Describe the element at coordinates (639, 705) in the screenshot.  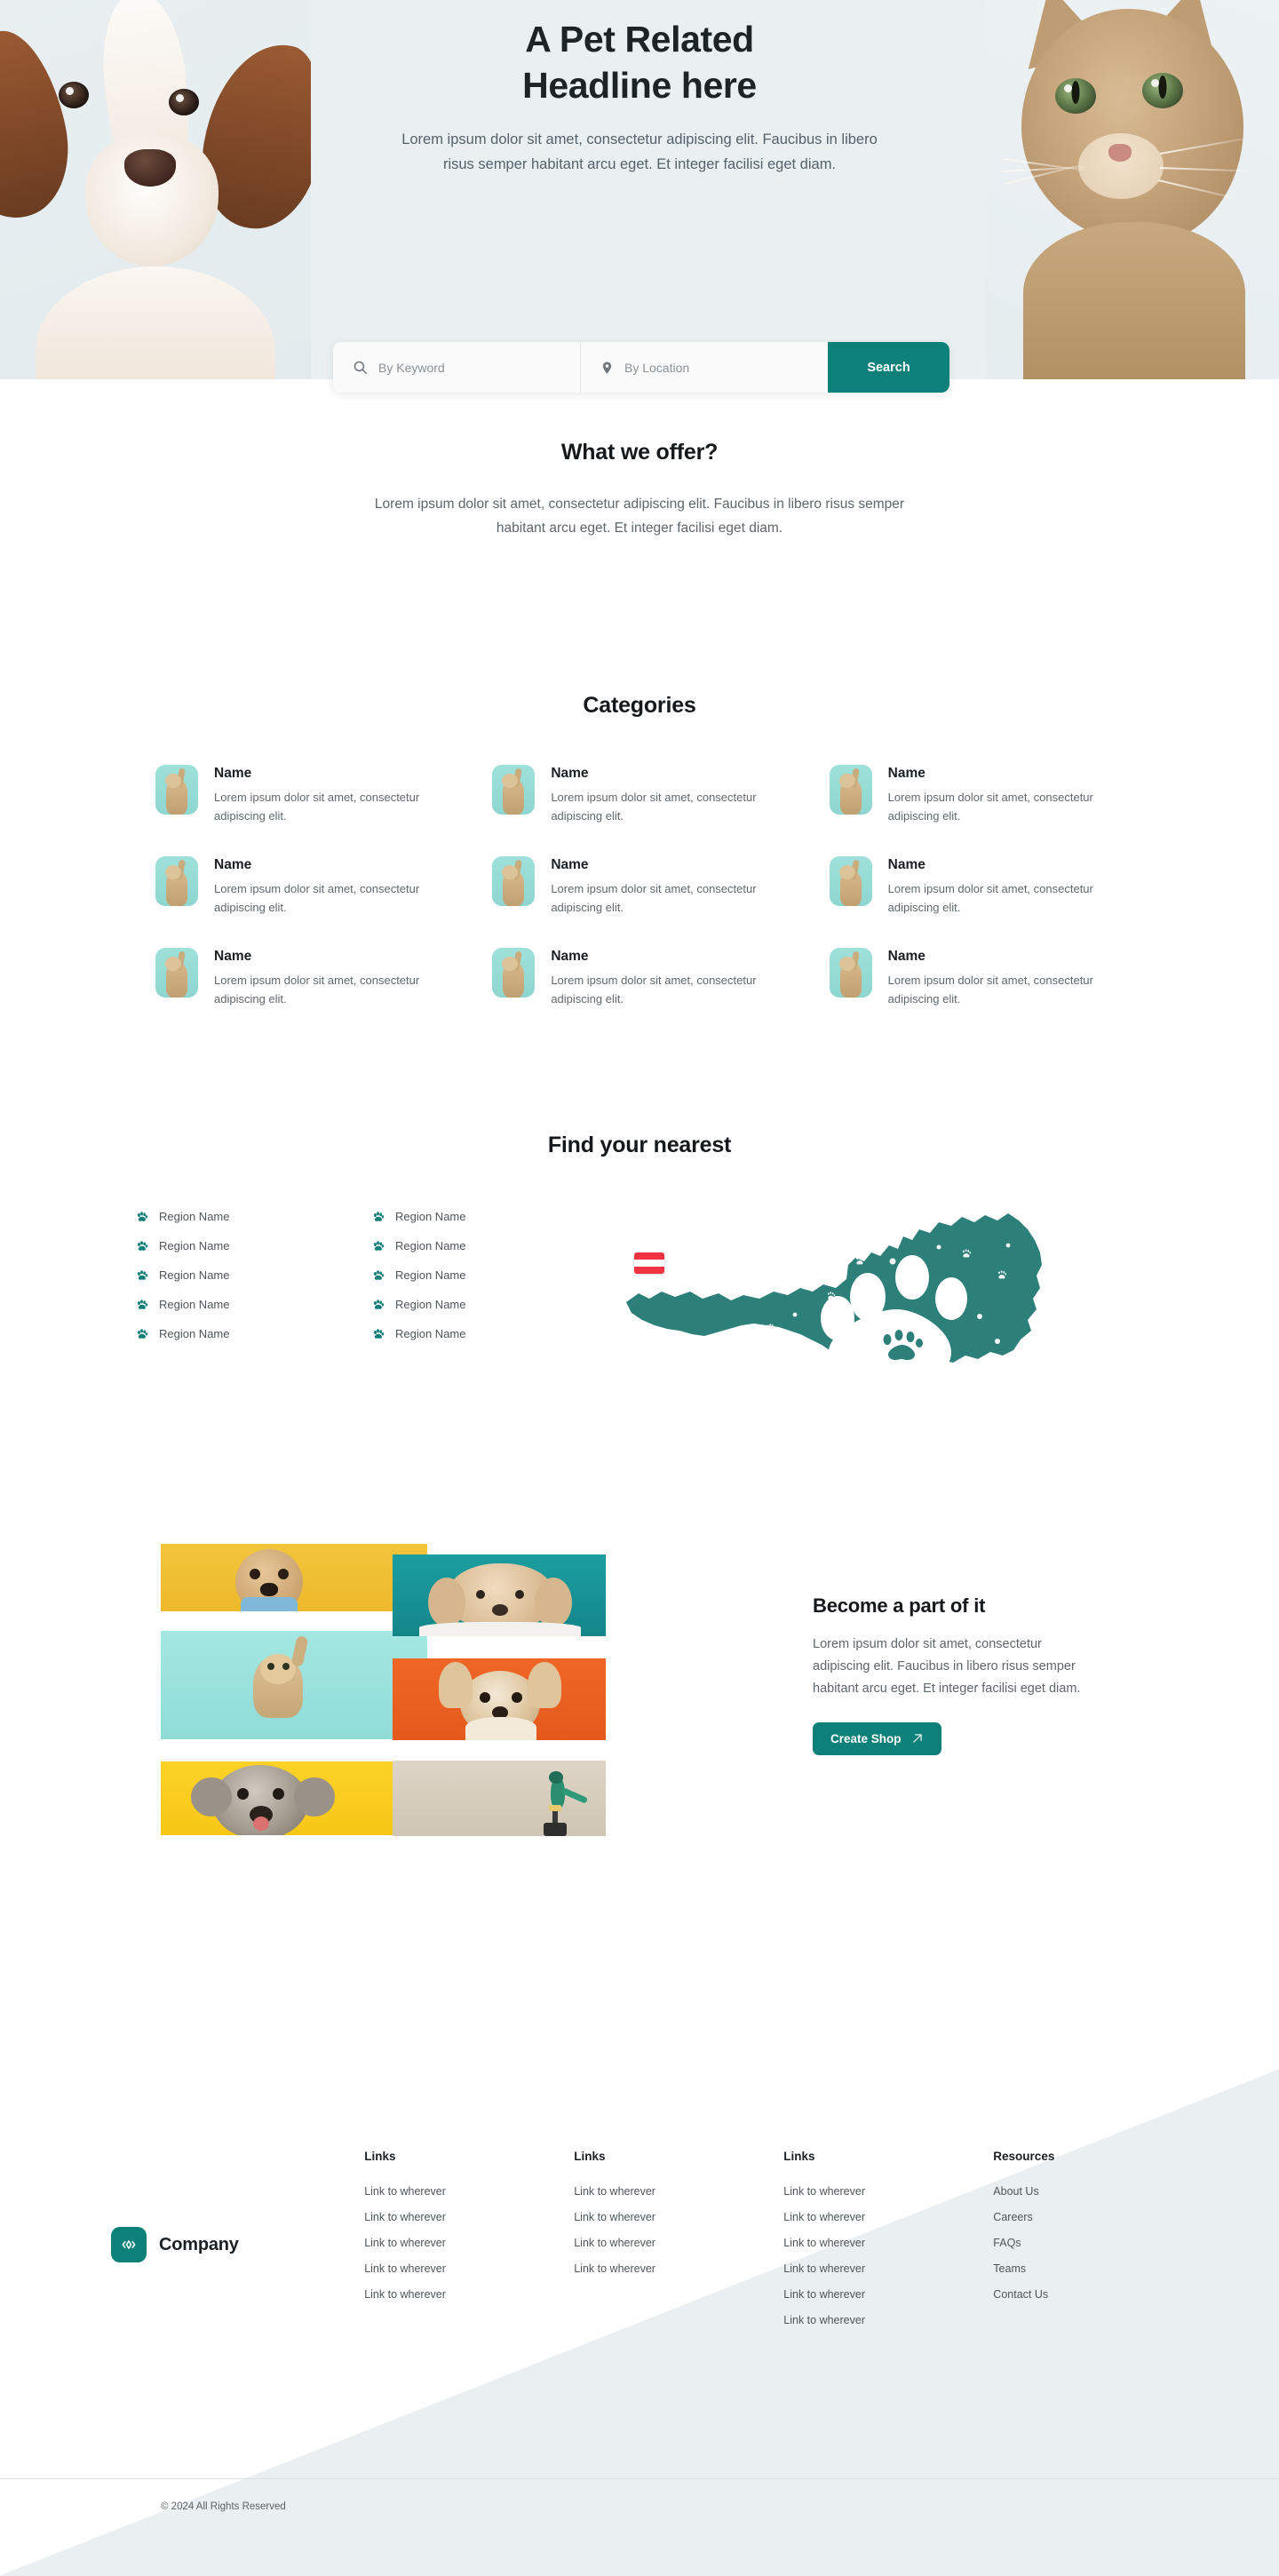
I see `categories-title: Categories` at that location.